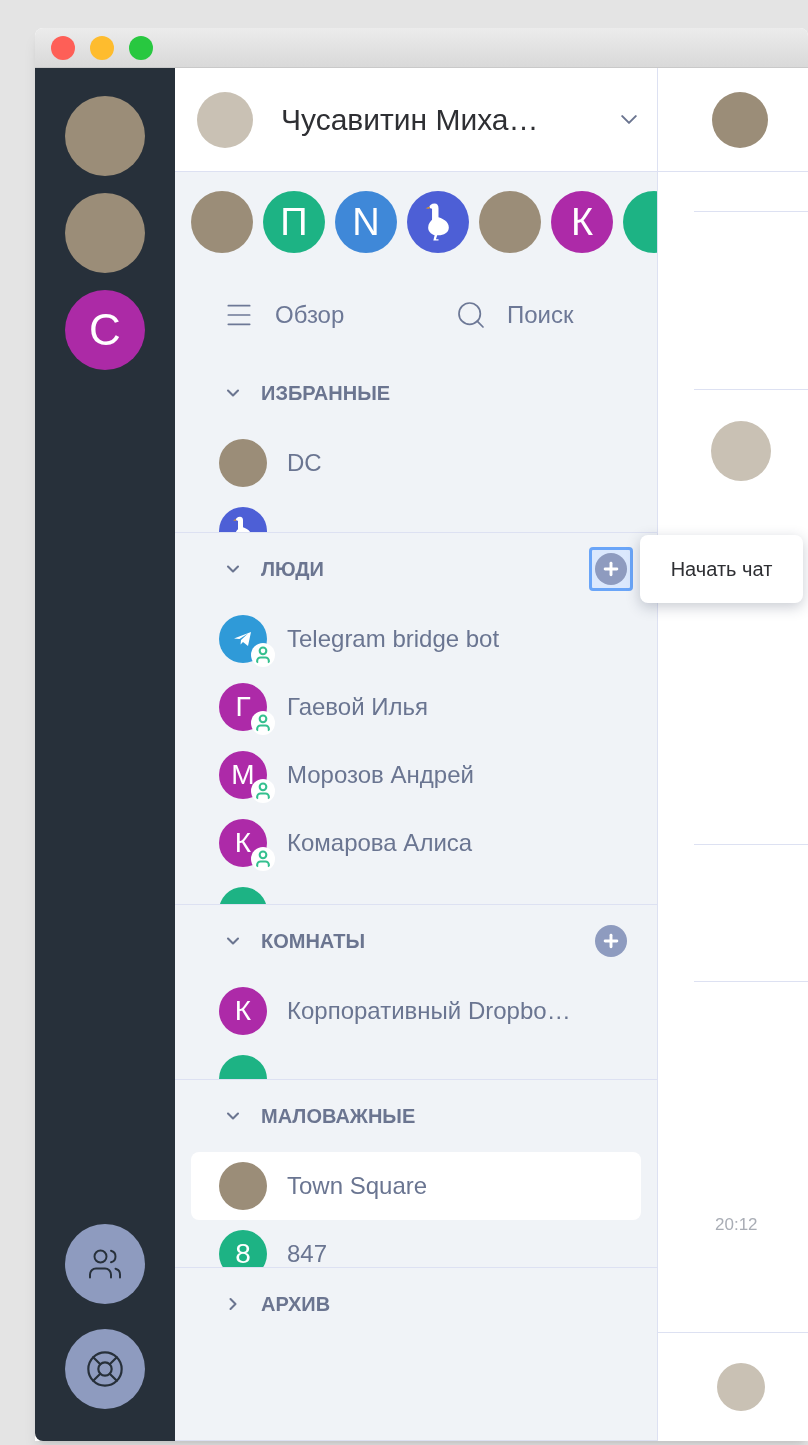 The width and height of the screenshot is (808, 1445). Describe the element at coordinates (243, 707) in the screenshot. I see `letter-avatar: Г` at that location.